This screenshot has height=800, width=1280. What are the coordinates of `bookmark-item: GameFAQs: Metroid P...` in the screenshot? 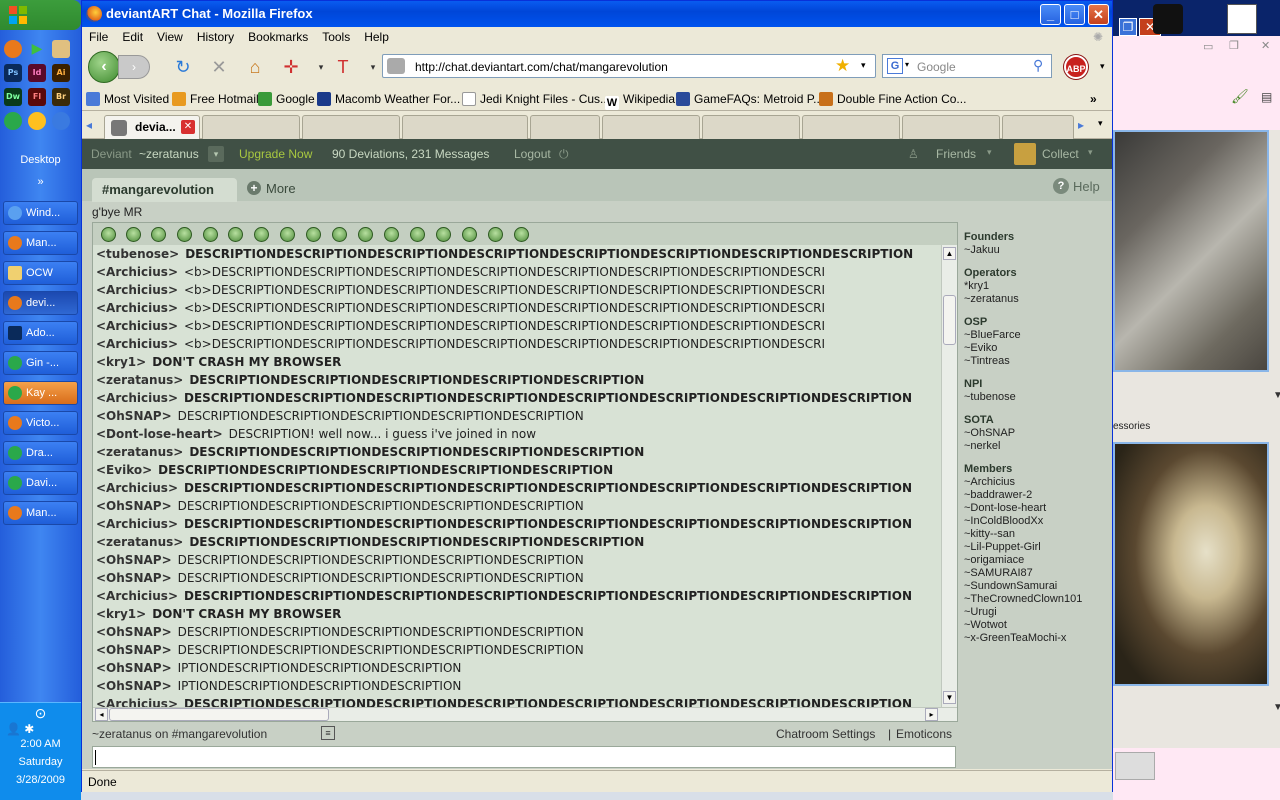 It's located at (749, 99).